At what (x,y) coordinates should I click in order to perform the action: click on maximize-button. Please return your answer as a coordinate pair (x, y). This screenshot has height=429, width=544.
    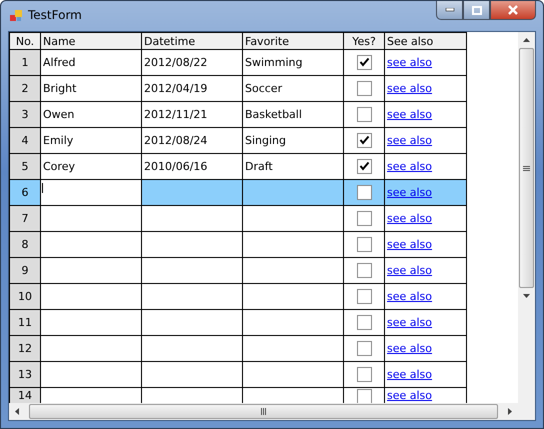
    Looking at the image, I should click on (476, 10).